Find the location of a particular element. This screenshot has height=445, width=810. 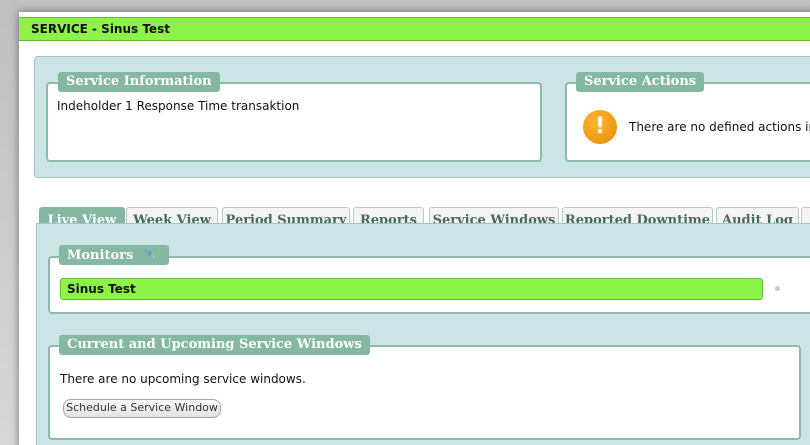

warning-icon: ! is located at coordinates (600, 127).